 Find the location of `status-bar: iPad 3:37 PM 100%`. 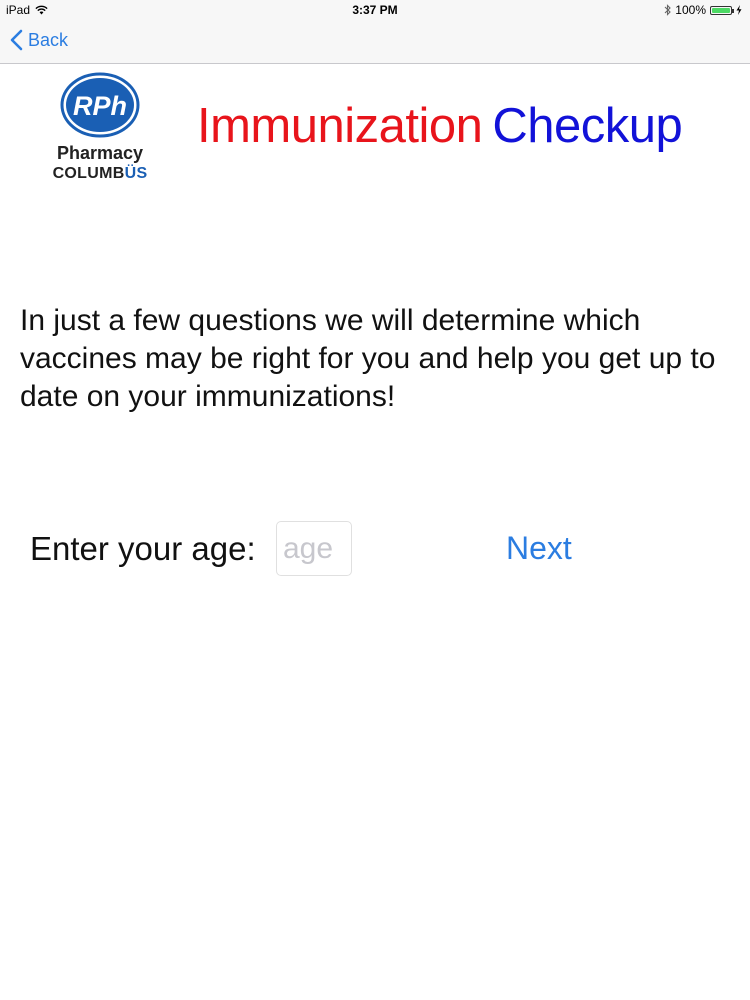

status-bar: iPad 3:37 PM 100% is located at coordinates (375, 10).